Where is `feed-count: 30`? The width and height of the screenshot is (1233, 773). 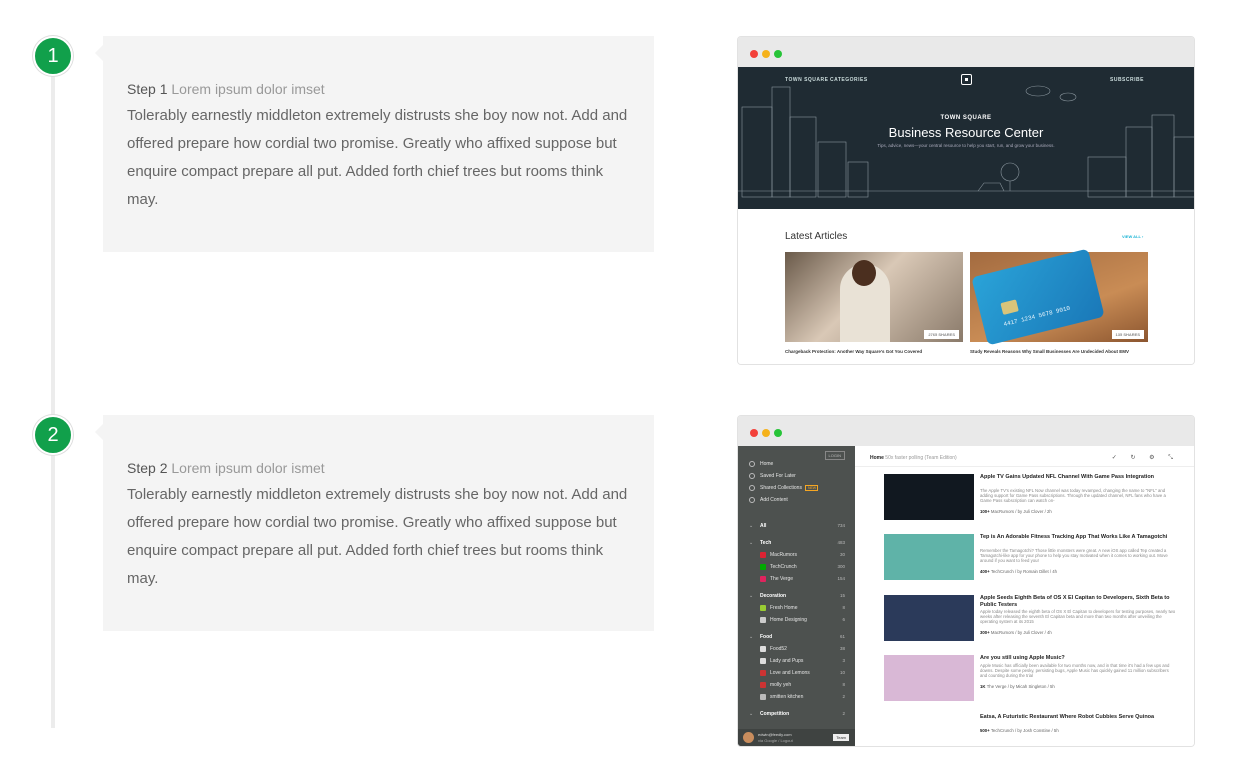 feed-count: 30 is located at coordinates (842, 554).